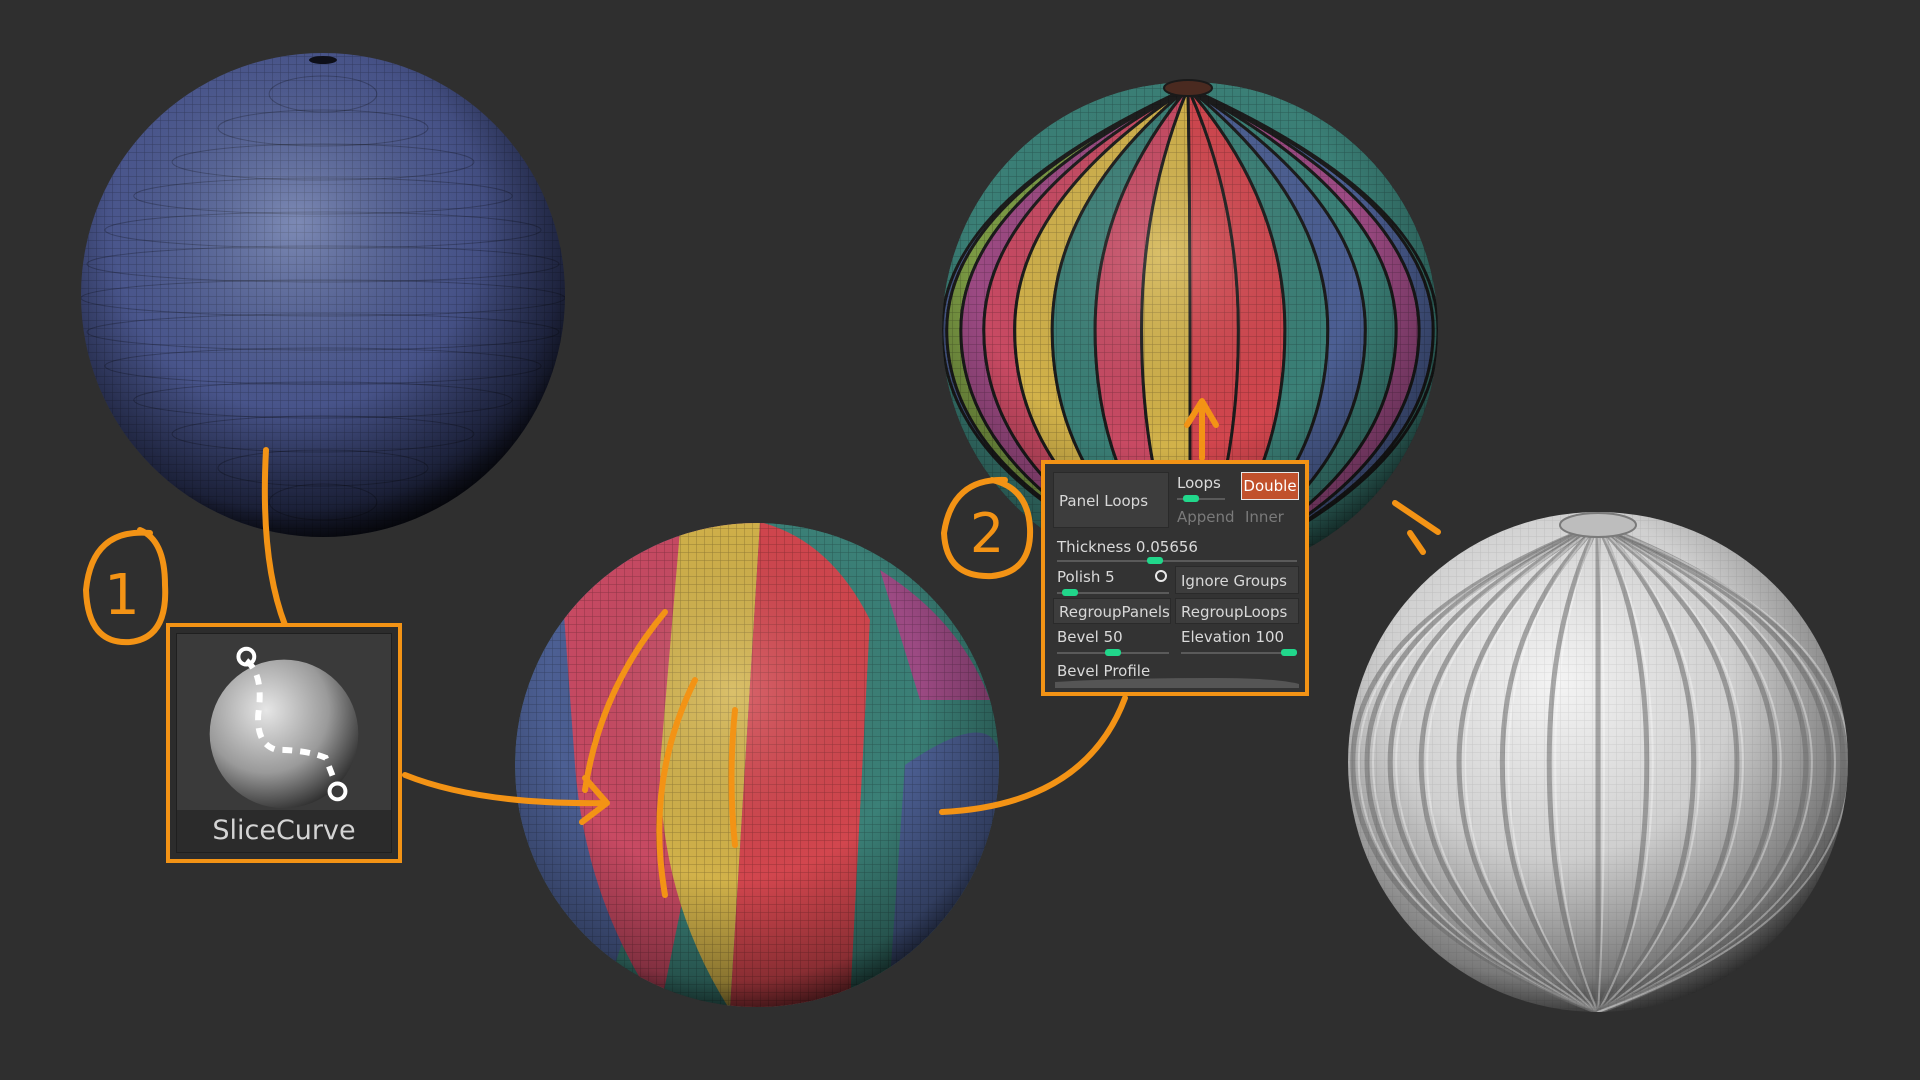 The height and width of the screenshot is (1080, 1920). What do you see at coordinates (1216, 637) in the screenshot?
I see `elevation-label-text: Elevation` at bounding box center [1216, 637].